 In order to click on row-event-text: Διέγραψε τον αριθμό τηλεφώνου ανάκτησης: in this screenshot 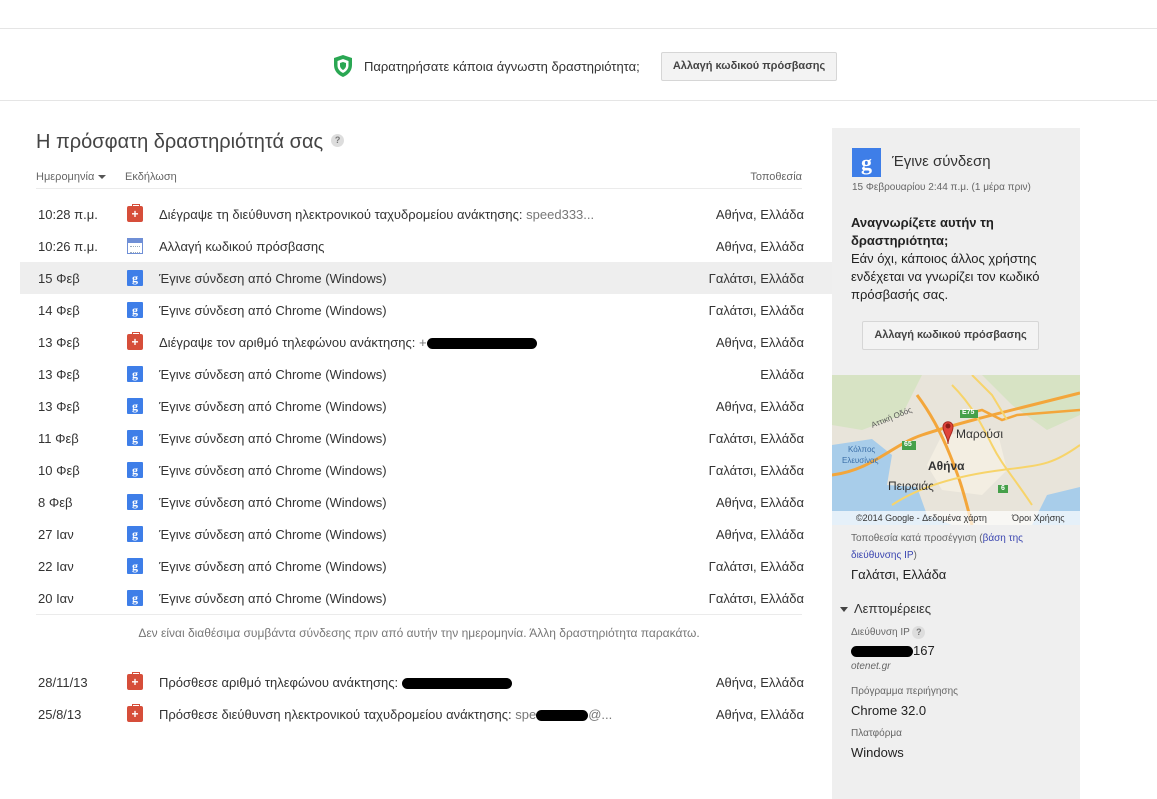, I will do `click(287, 342)`.